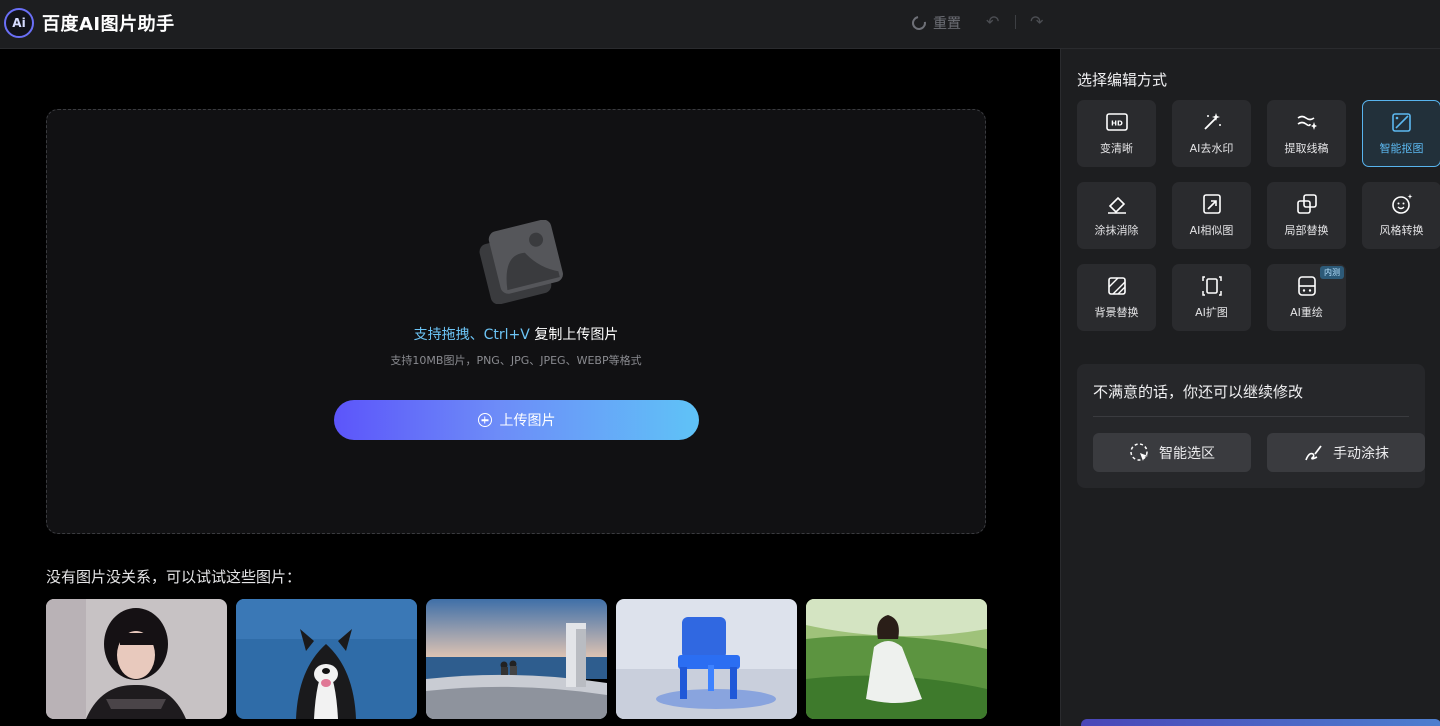 The height and width of the screenshot is (726, 1440). What do you see at coordinates (1212, 122) in the screenshot?
I see `magic-wand-icon` at bounding box center [1212, 122].